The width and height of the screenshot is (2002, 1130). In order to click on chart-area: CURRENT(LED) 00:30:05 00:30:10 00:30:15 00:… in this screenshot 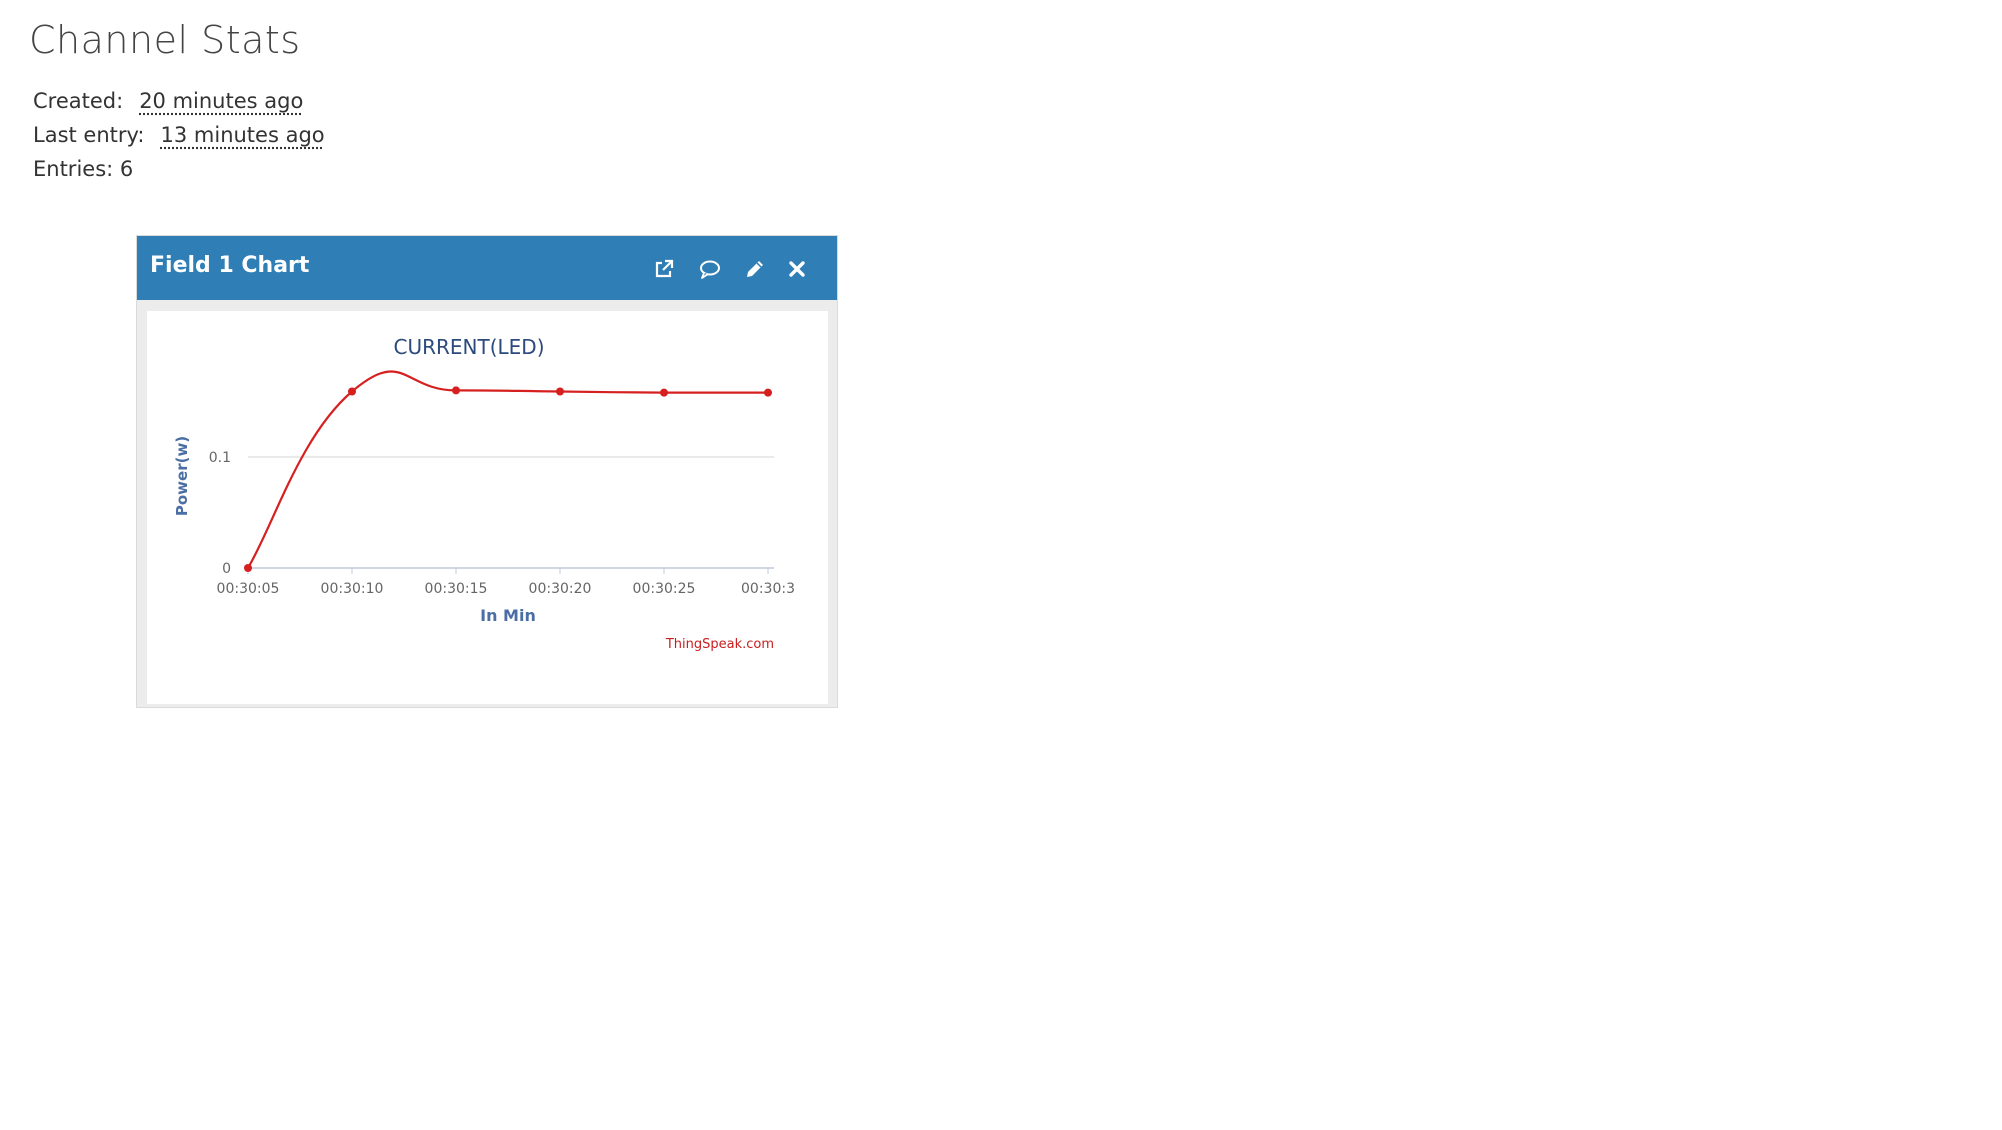, I will do `click(487, 507)`.